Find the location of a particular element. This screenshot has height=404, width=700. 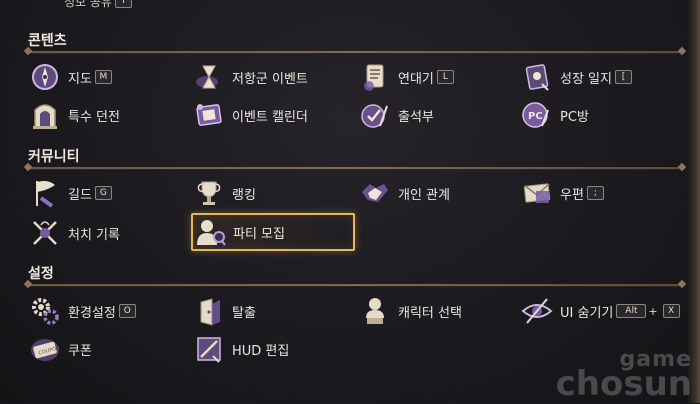

menu-item-mail: 우편 ; is located at coordinates (562, 193).